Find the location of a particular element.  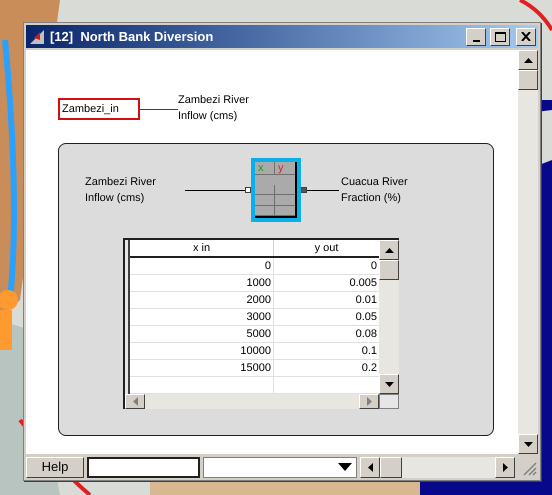

table-cell: 0 is located at coordinates (202, 266).